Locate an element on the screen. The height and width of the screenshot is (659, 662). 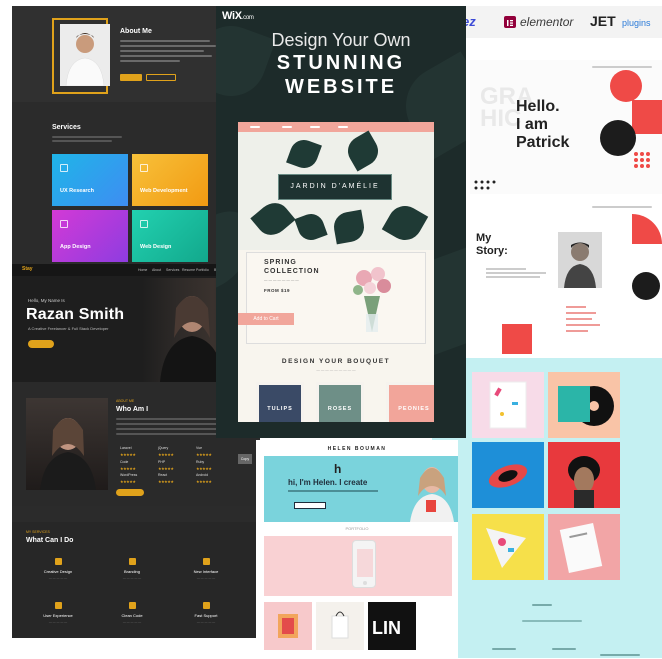
hero-portrait is located at coordinates (432, 494).